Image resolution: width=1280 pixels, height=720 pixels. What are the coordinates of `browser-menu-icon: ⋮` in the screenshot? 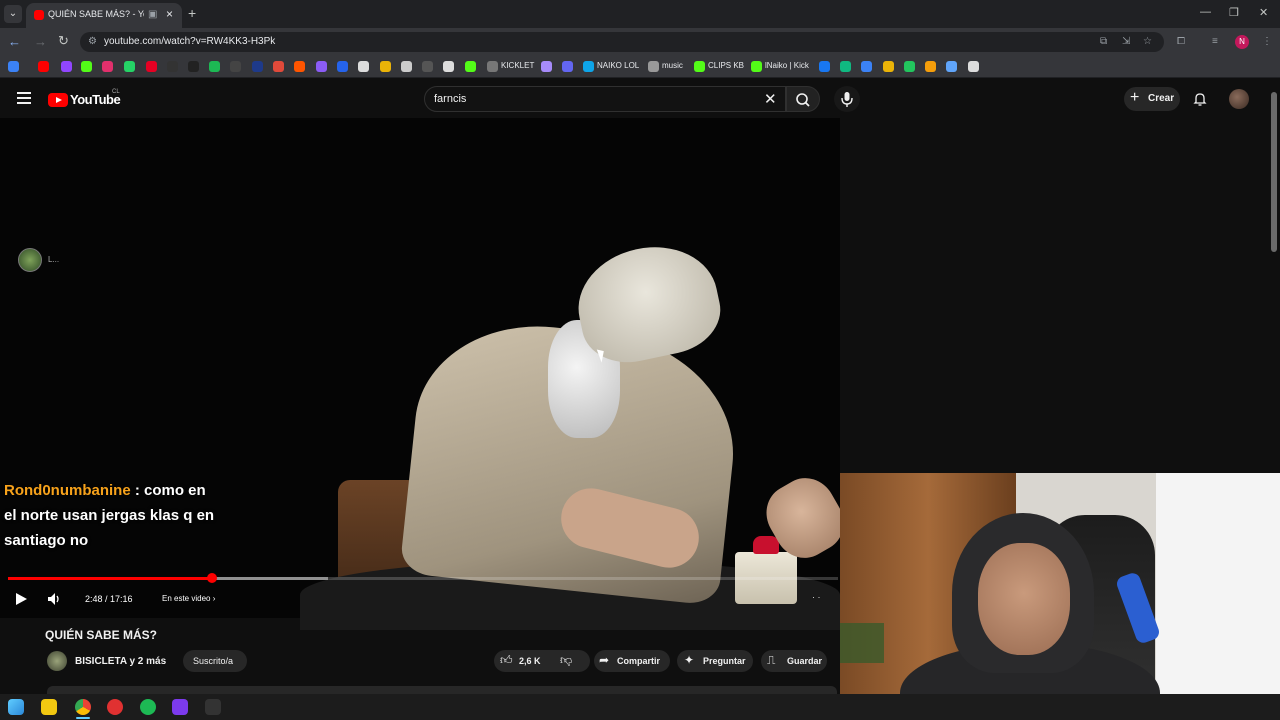 It's located at (1267, 41).